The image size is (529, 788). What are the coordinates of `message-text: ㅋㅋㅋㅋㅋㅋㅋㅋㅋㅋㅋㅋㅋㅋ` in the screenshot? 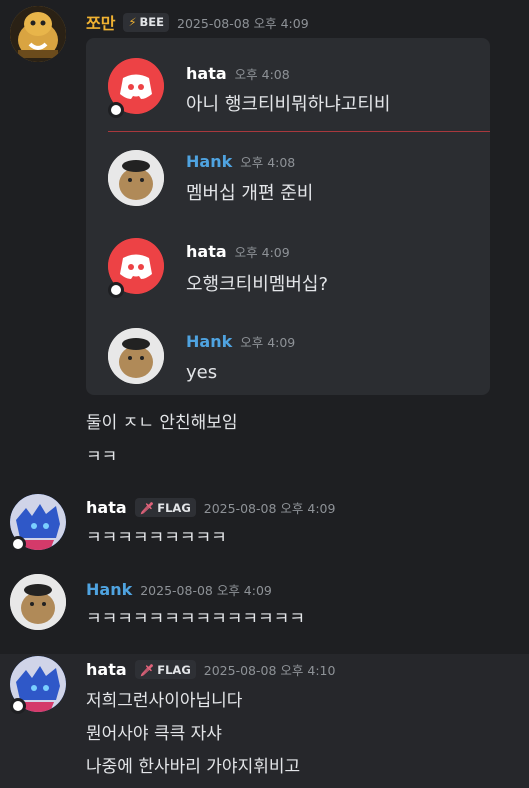 It's located at (195, 619).